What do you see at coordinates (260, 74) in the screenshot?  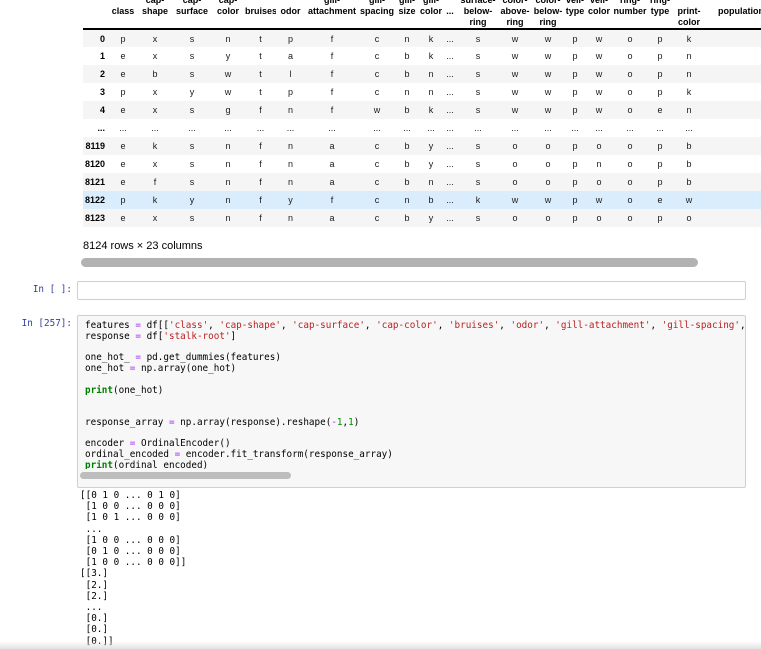 I see `table-cell: t` at bounding box center [260, 74].